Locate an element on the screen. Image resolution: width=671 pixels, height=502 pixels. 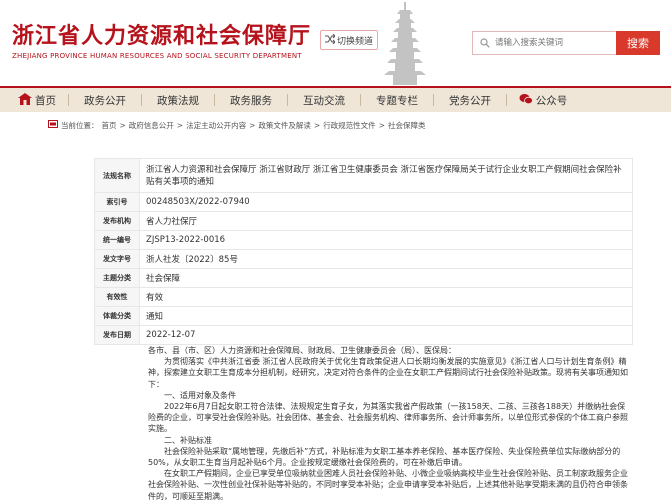
nav-item-party: 党务公开 is located at coordinates (470, 100).